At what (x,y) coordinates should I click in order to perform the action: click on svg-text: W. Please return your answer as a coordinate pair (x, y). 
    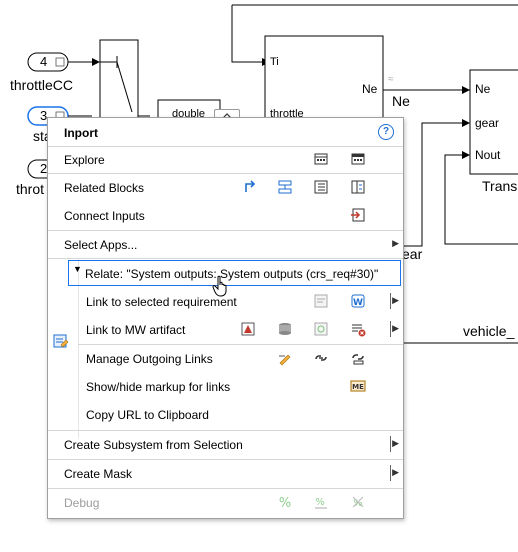
    Looking at the image, I should click on (358, 303).